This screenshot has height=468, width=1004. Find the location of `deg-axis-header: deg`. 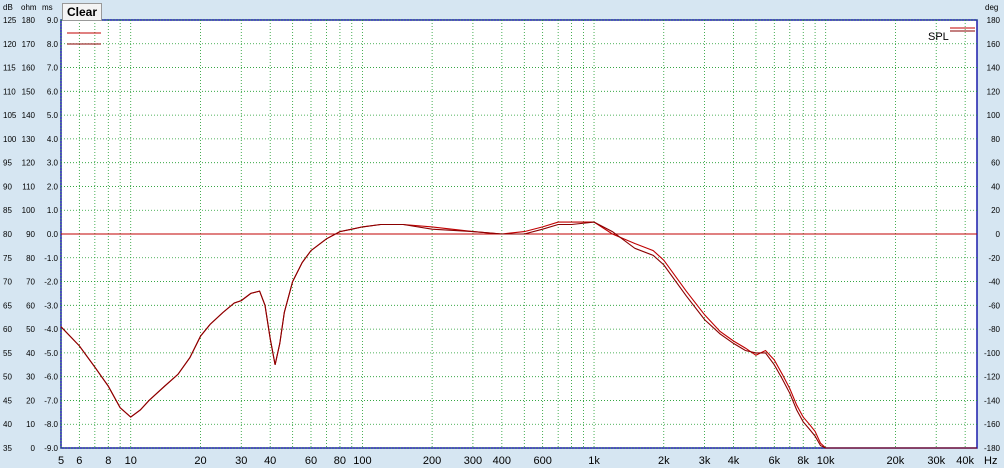

deg-axis-header: deg is located at coordinates (991, 7).